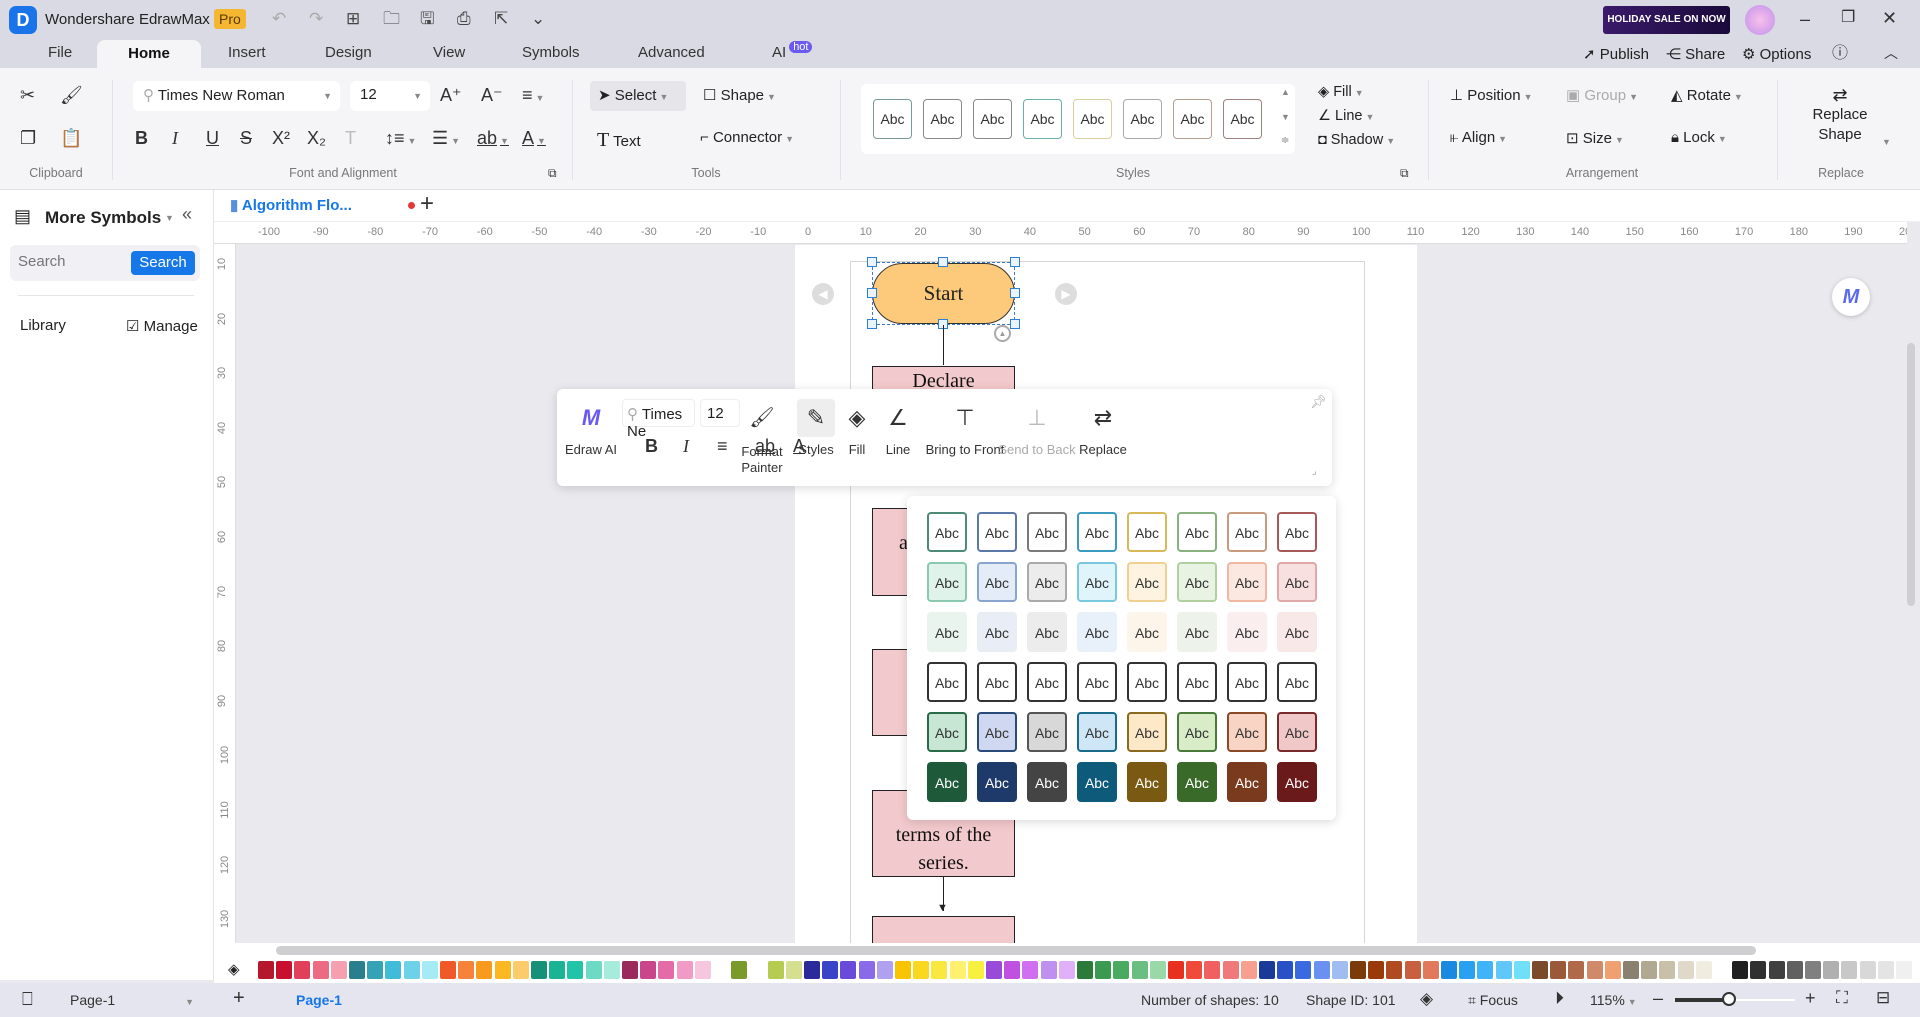  Describe the element at coordinates (493, 138) in the screenshot. I see `highlight-icon: ab ▼` at that location.